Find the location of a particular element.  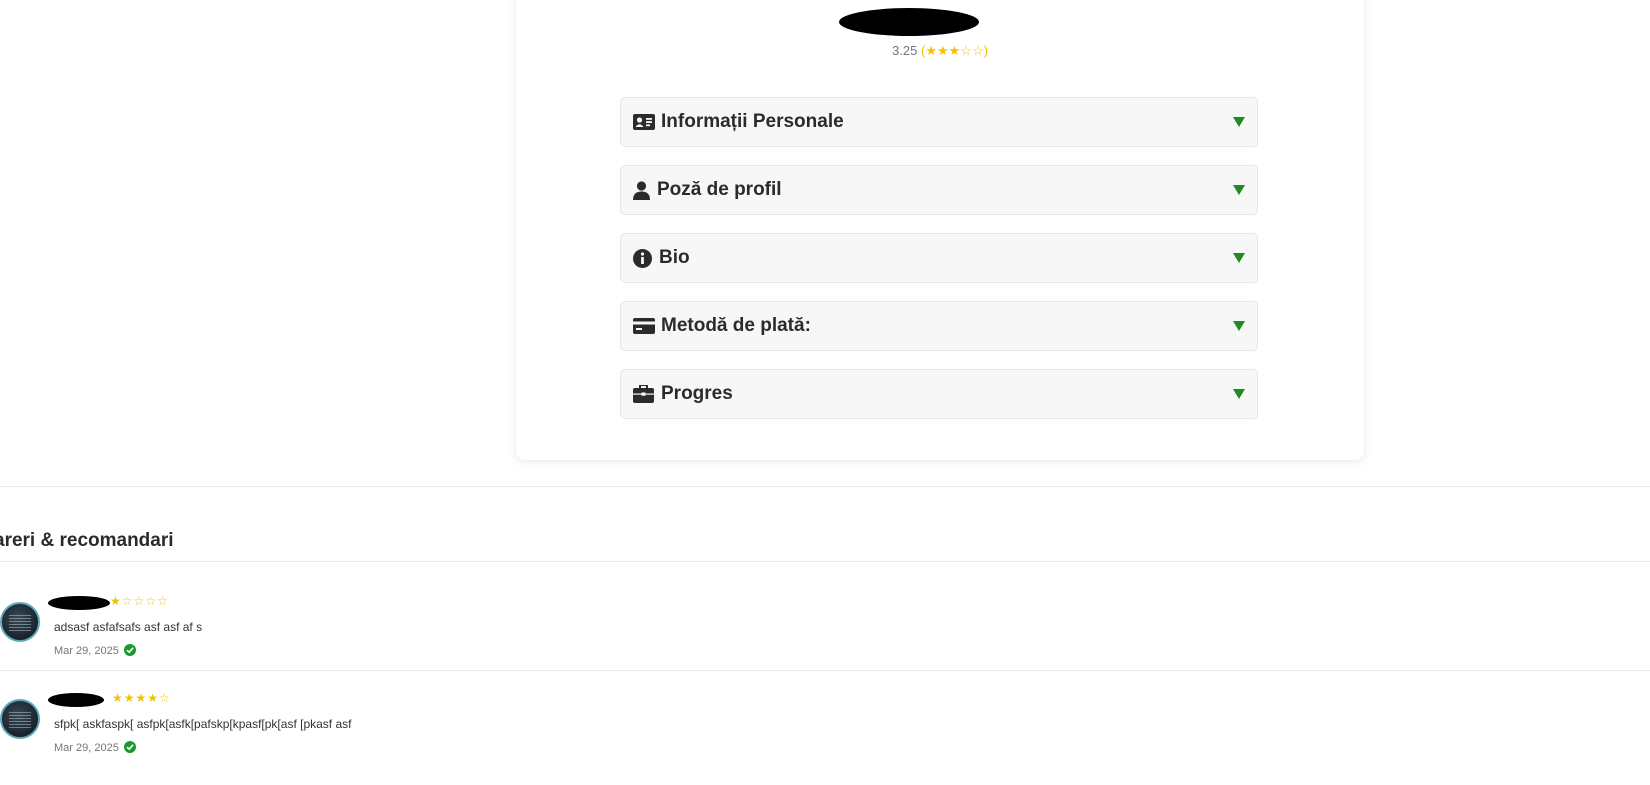

section-title: Bio is located at coordinates (674, 257).